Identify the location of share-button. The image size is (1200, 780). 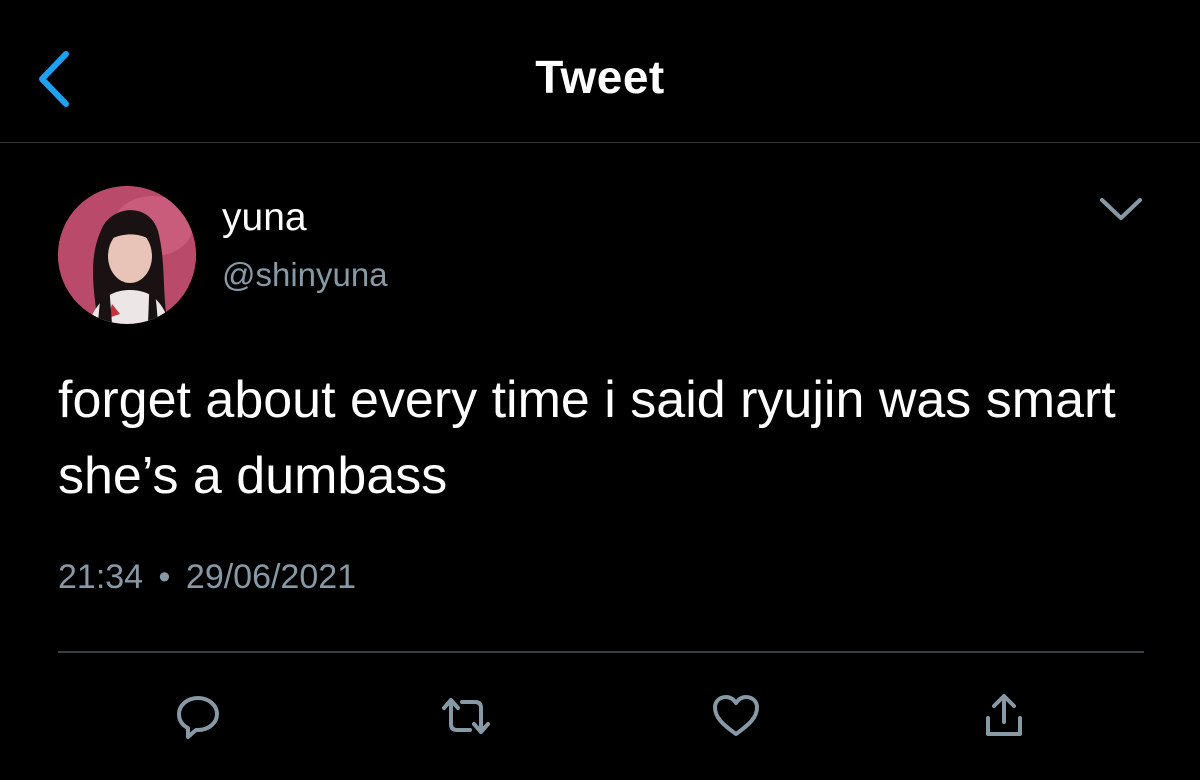
(1004, 716).